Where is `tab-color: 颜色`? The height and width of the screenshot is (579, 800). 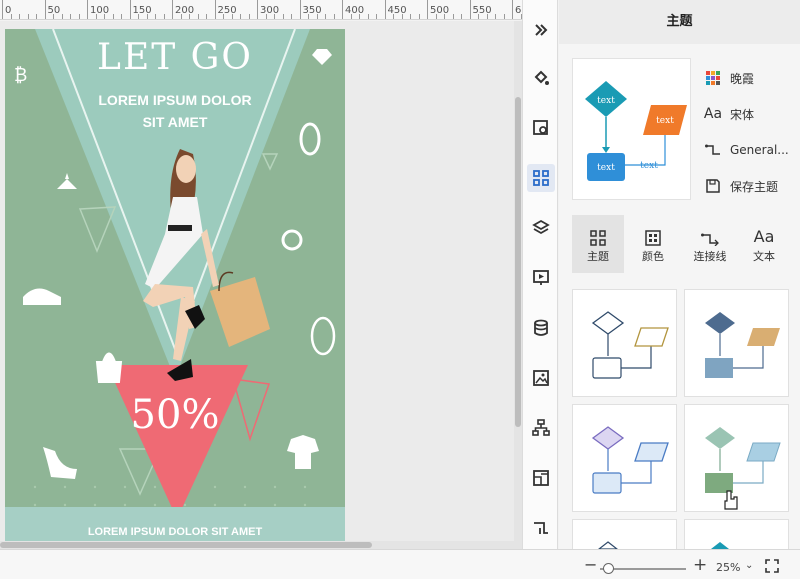
tab-color: 颜色 is located at coordinates (653, 244).